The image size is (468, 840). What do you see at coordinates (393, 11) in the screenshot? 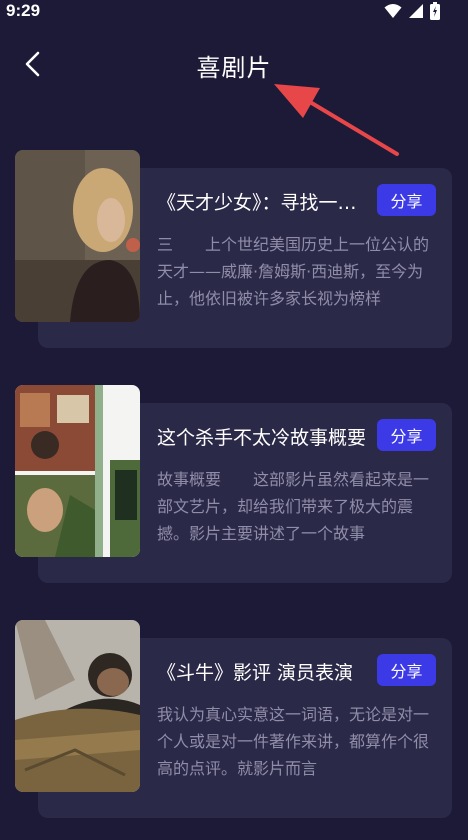
I see `wifi-icon` at bounding box center [393, 11].